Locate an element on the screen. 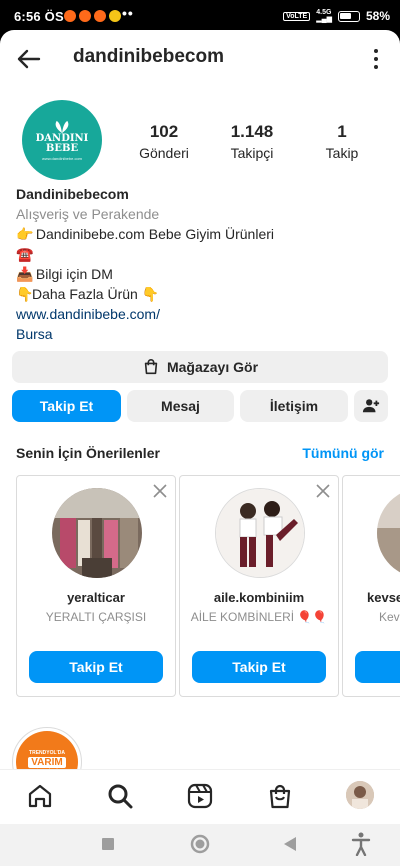 This screenshot has width=400, height=866. following-count: 1 is located at coordinates (342, 131).